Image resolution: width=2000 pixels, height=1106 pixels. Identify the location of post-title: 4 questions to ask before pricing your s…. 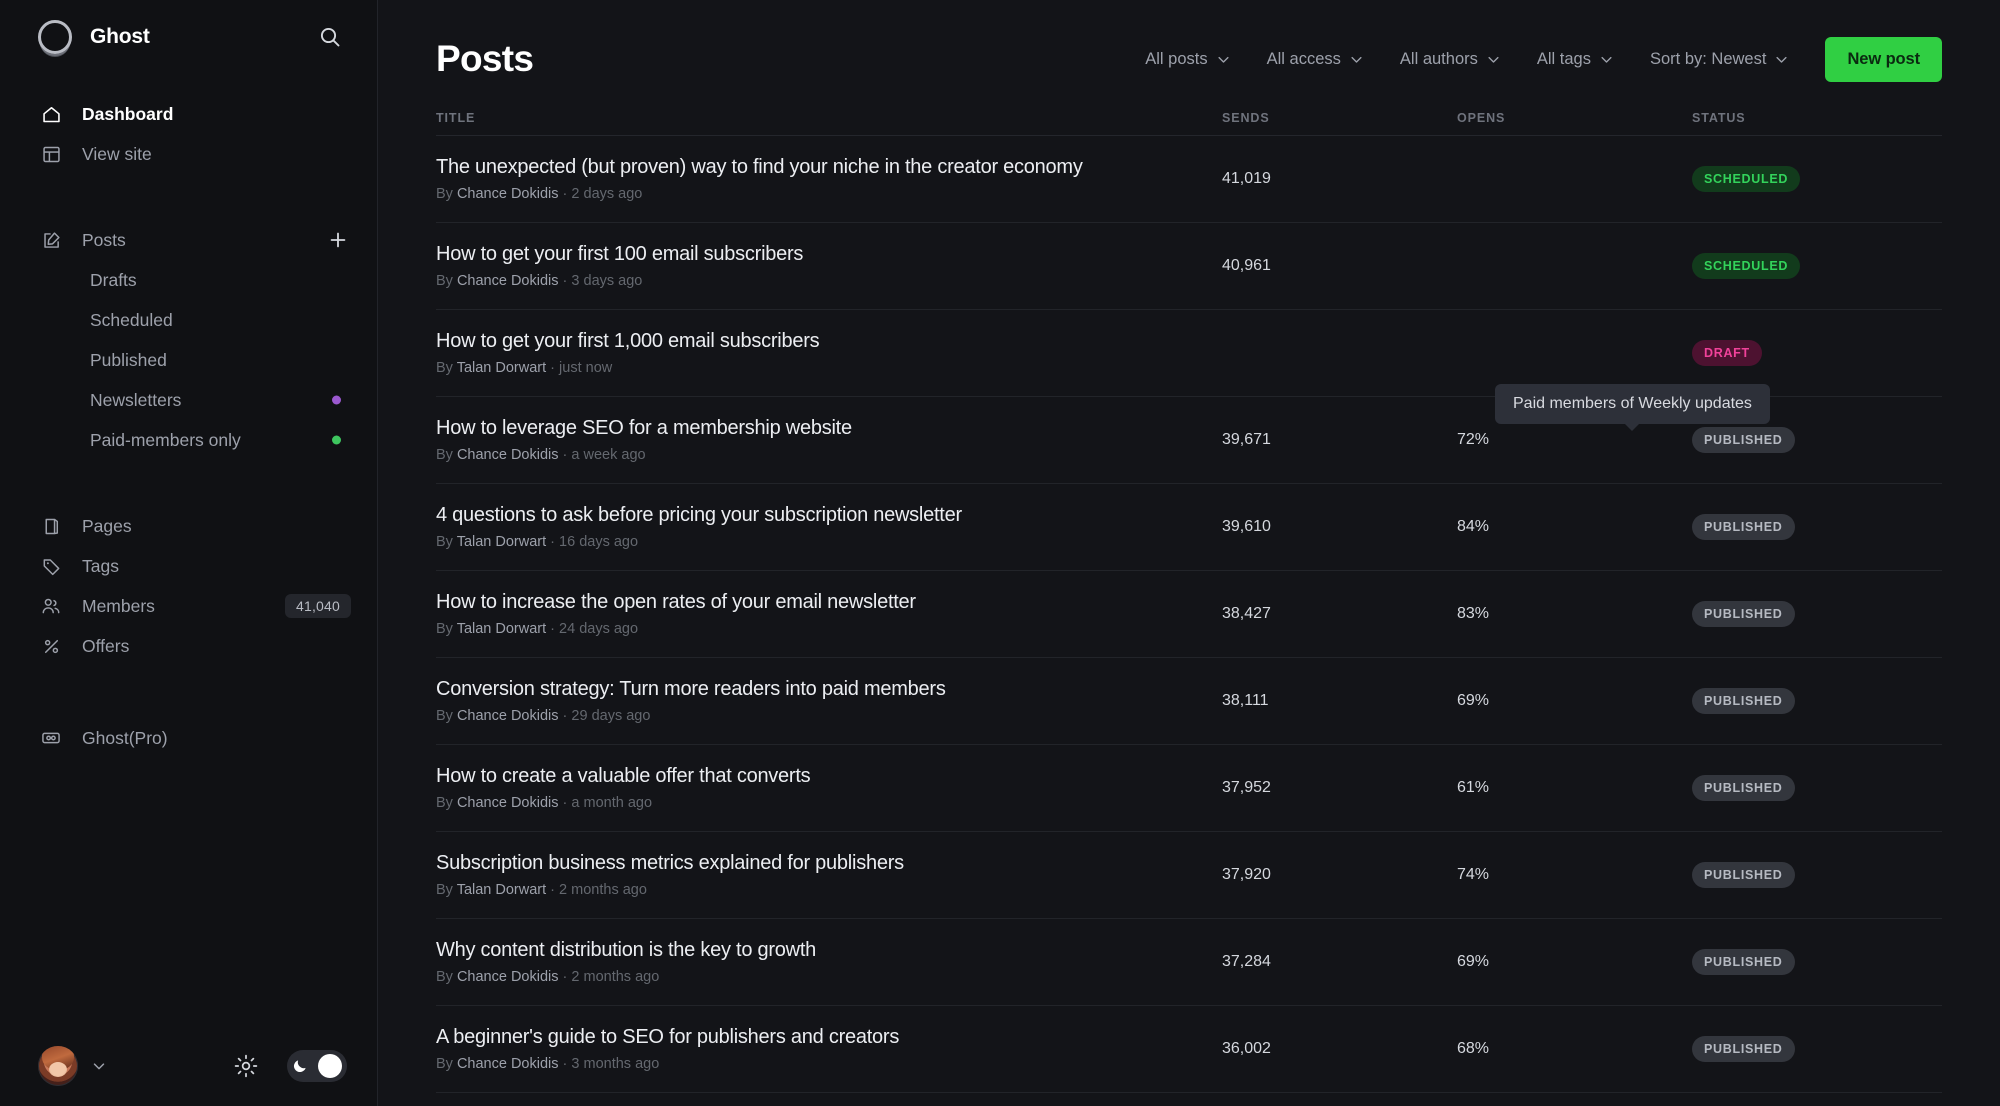
(817, 515).